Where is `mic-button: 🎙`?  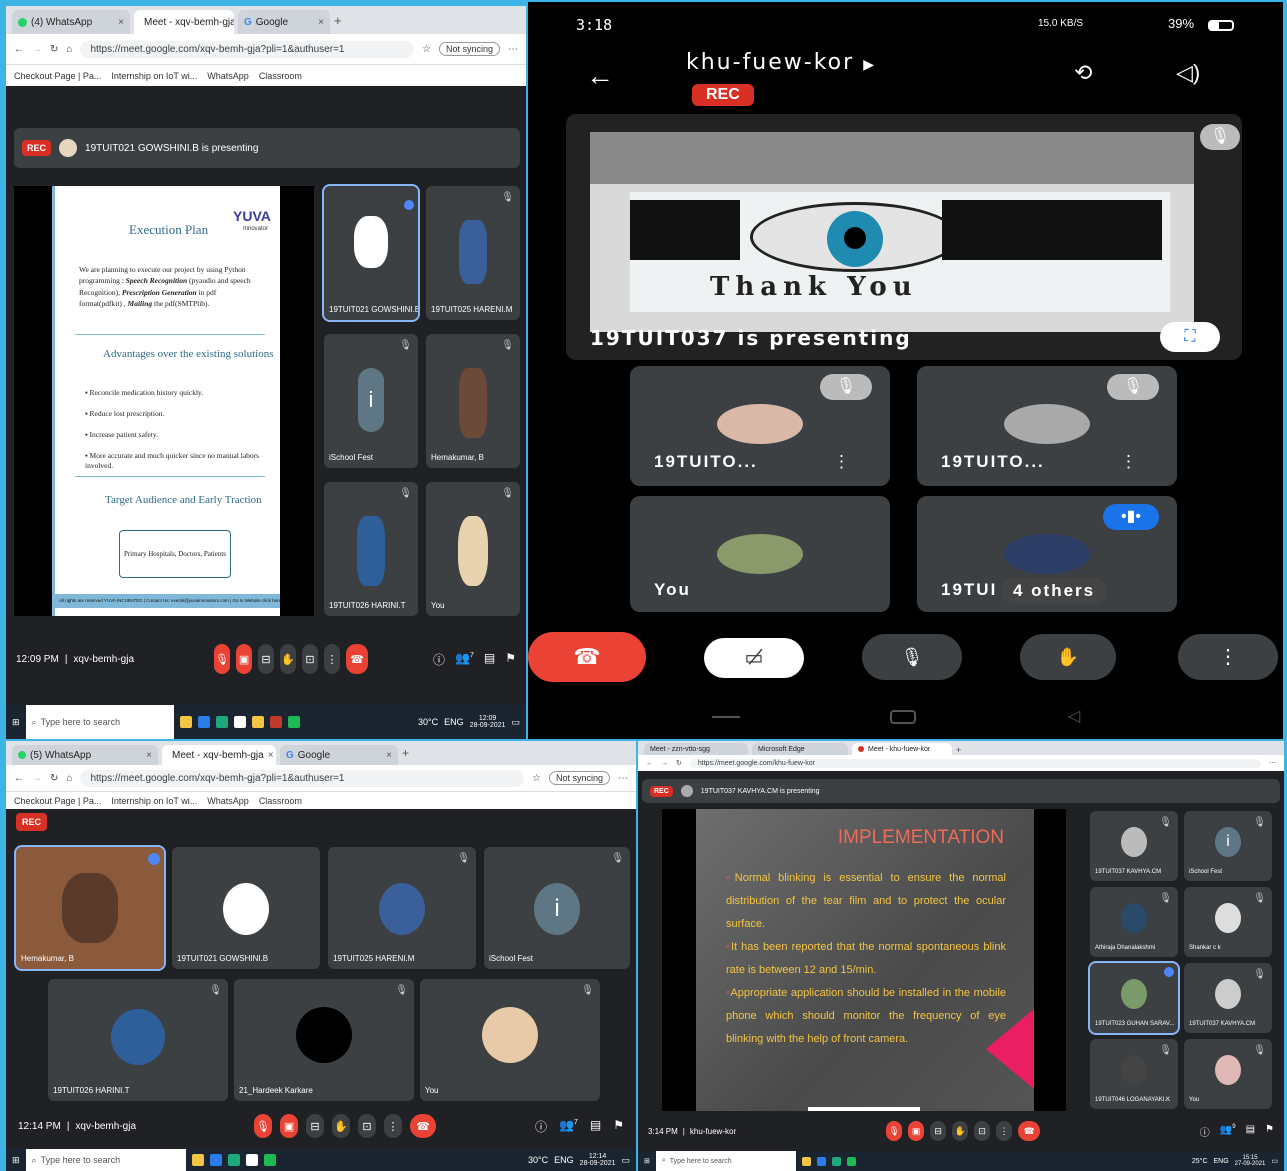 mic-button: 🎙 is located at coordinates (912, 657).